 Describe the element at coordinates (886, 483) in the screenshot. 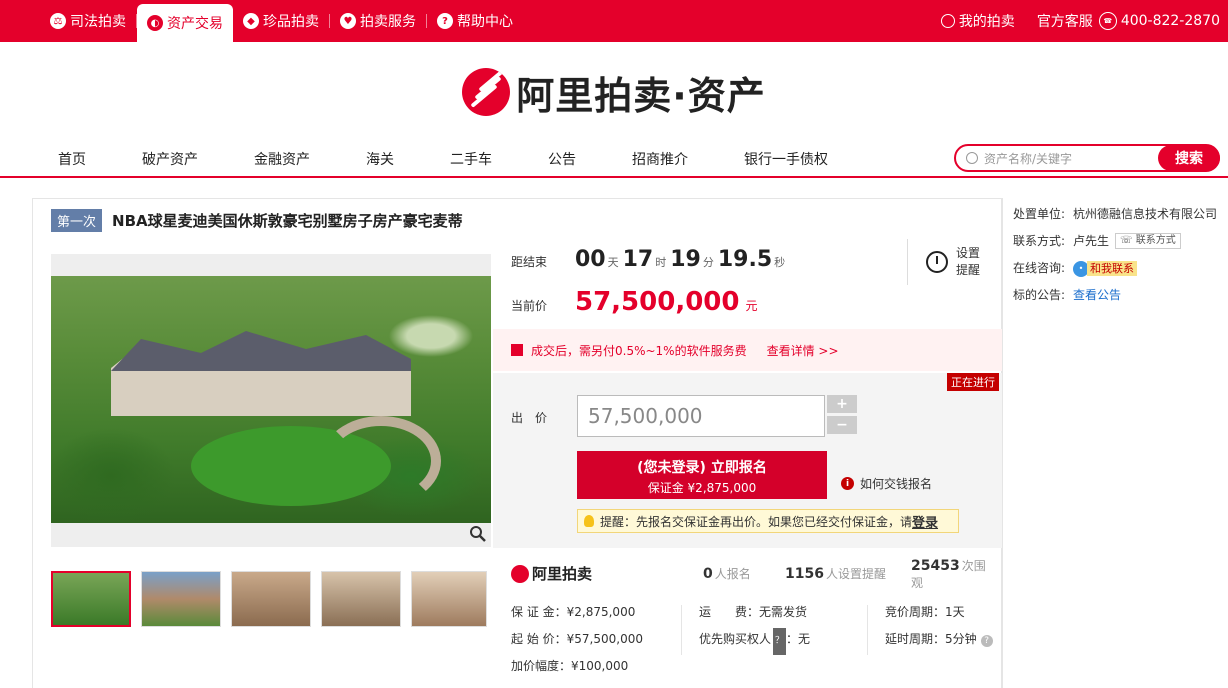

I see `how-to-pay-link: i 如何交钱报名` at that location.